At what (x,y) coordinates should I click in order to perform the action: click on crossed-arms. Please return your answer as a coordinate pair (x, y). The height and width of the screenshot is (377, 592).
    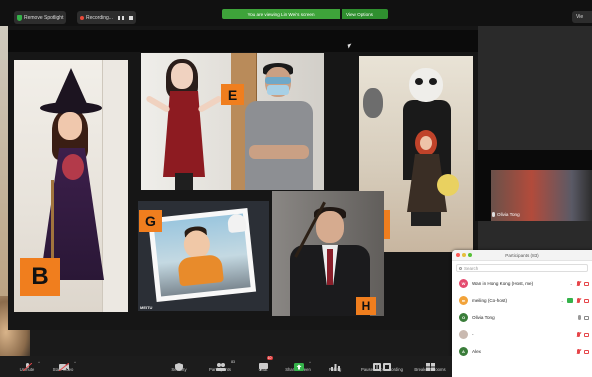
    Looking at the image, I should click on (279, 152).